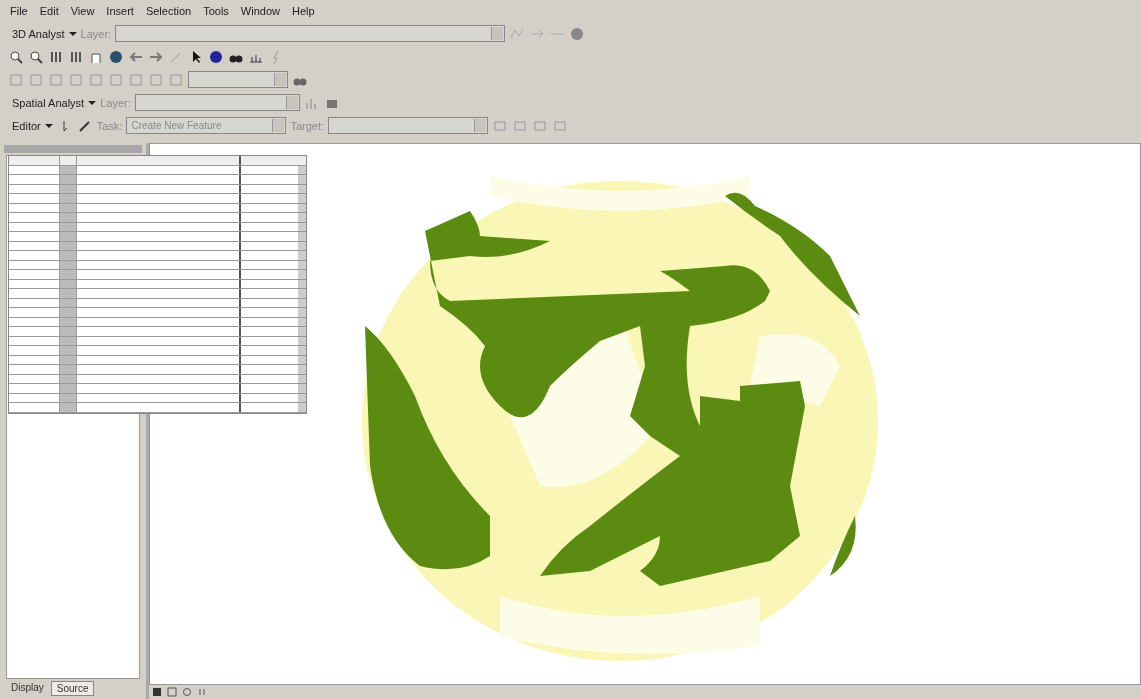 This screenshot has height=699, width=1141. I want to click on target-dropdown, so click(408, 125).